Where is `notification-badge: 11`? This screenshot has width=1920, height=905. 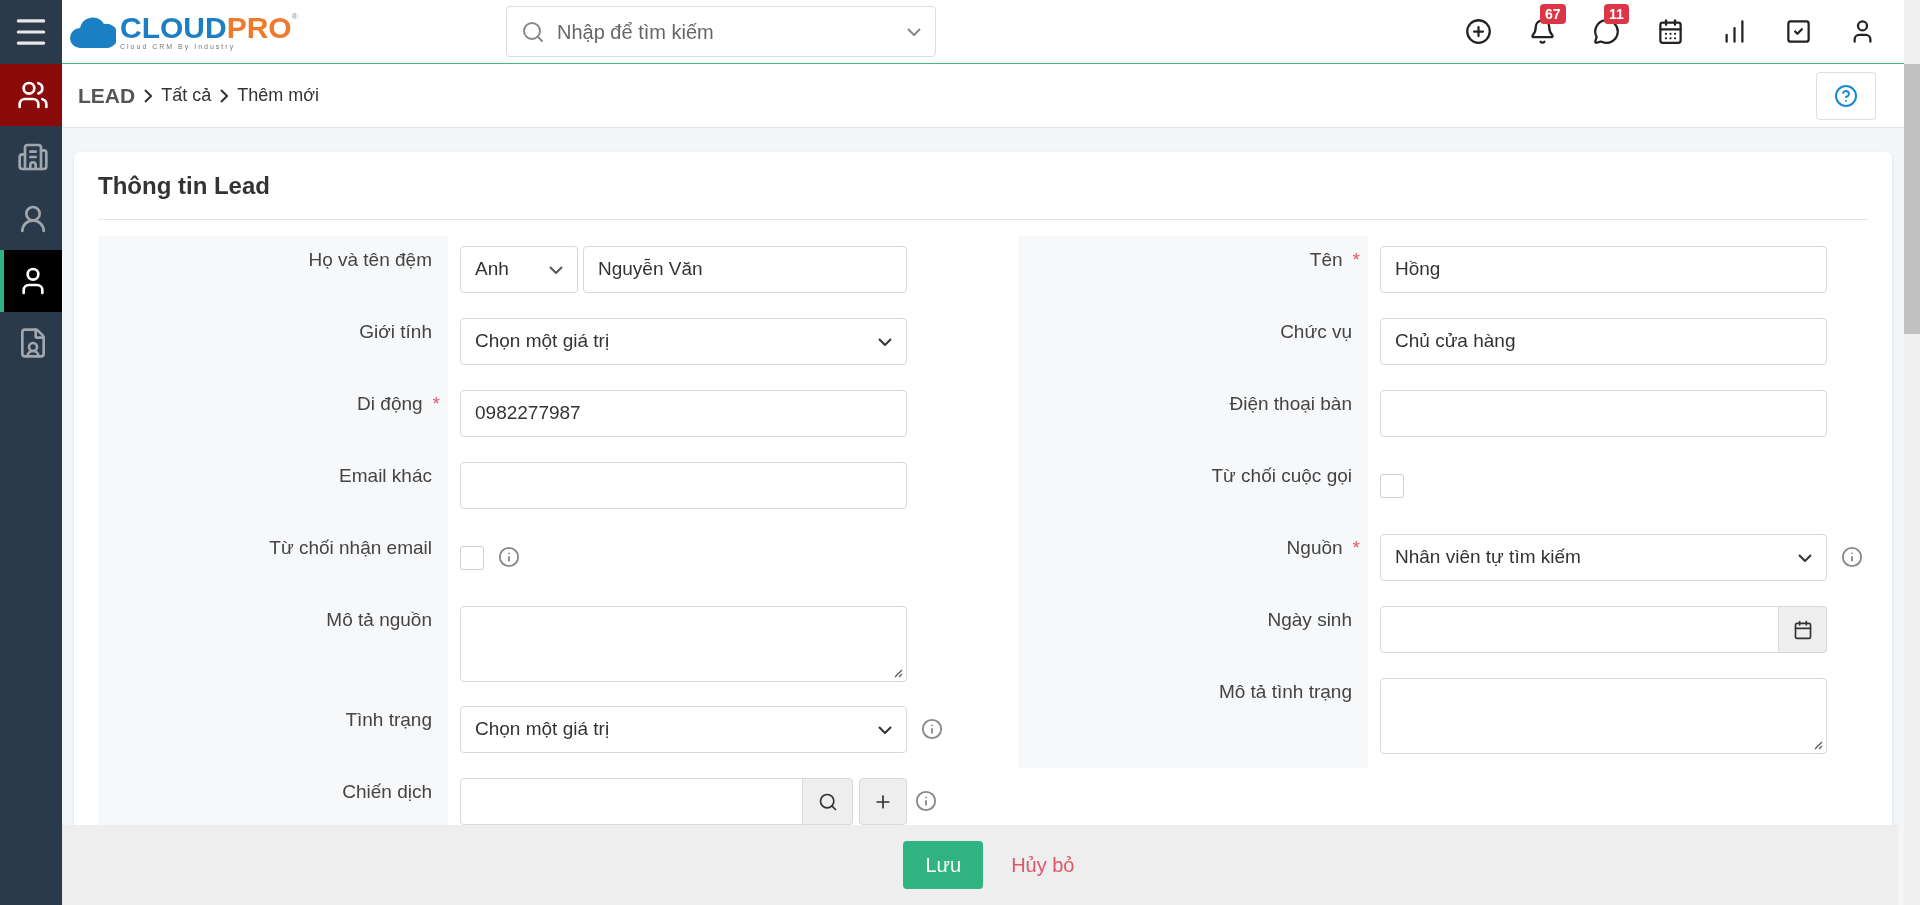
notification-badge: 11 is located at coordinates (1616, 13).